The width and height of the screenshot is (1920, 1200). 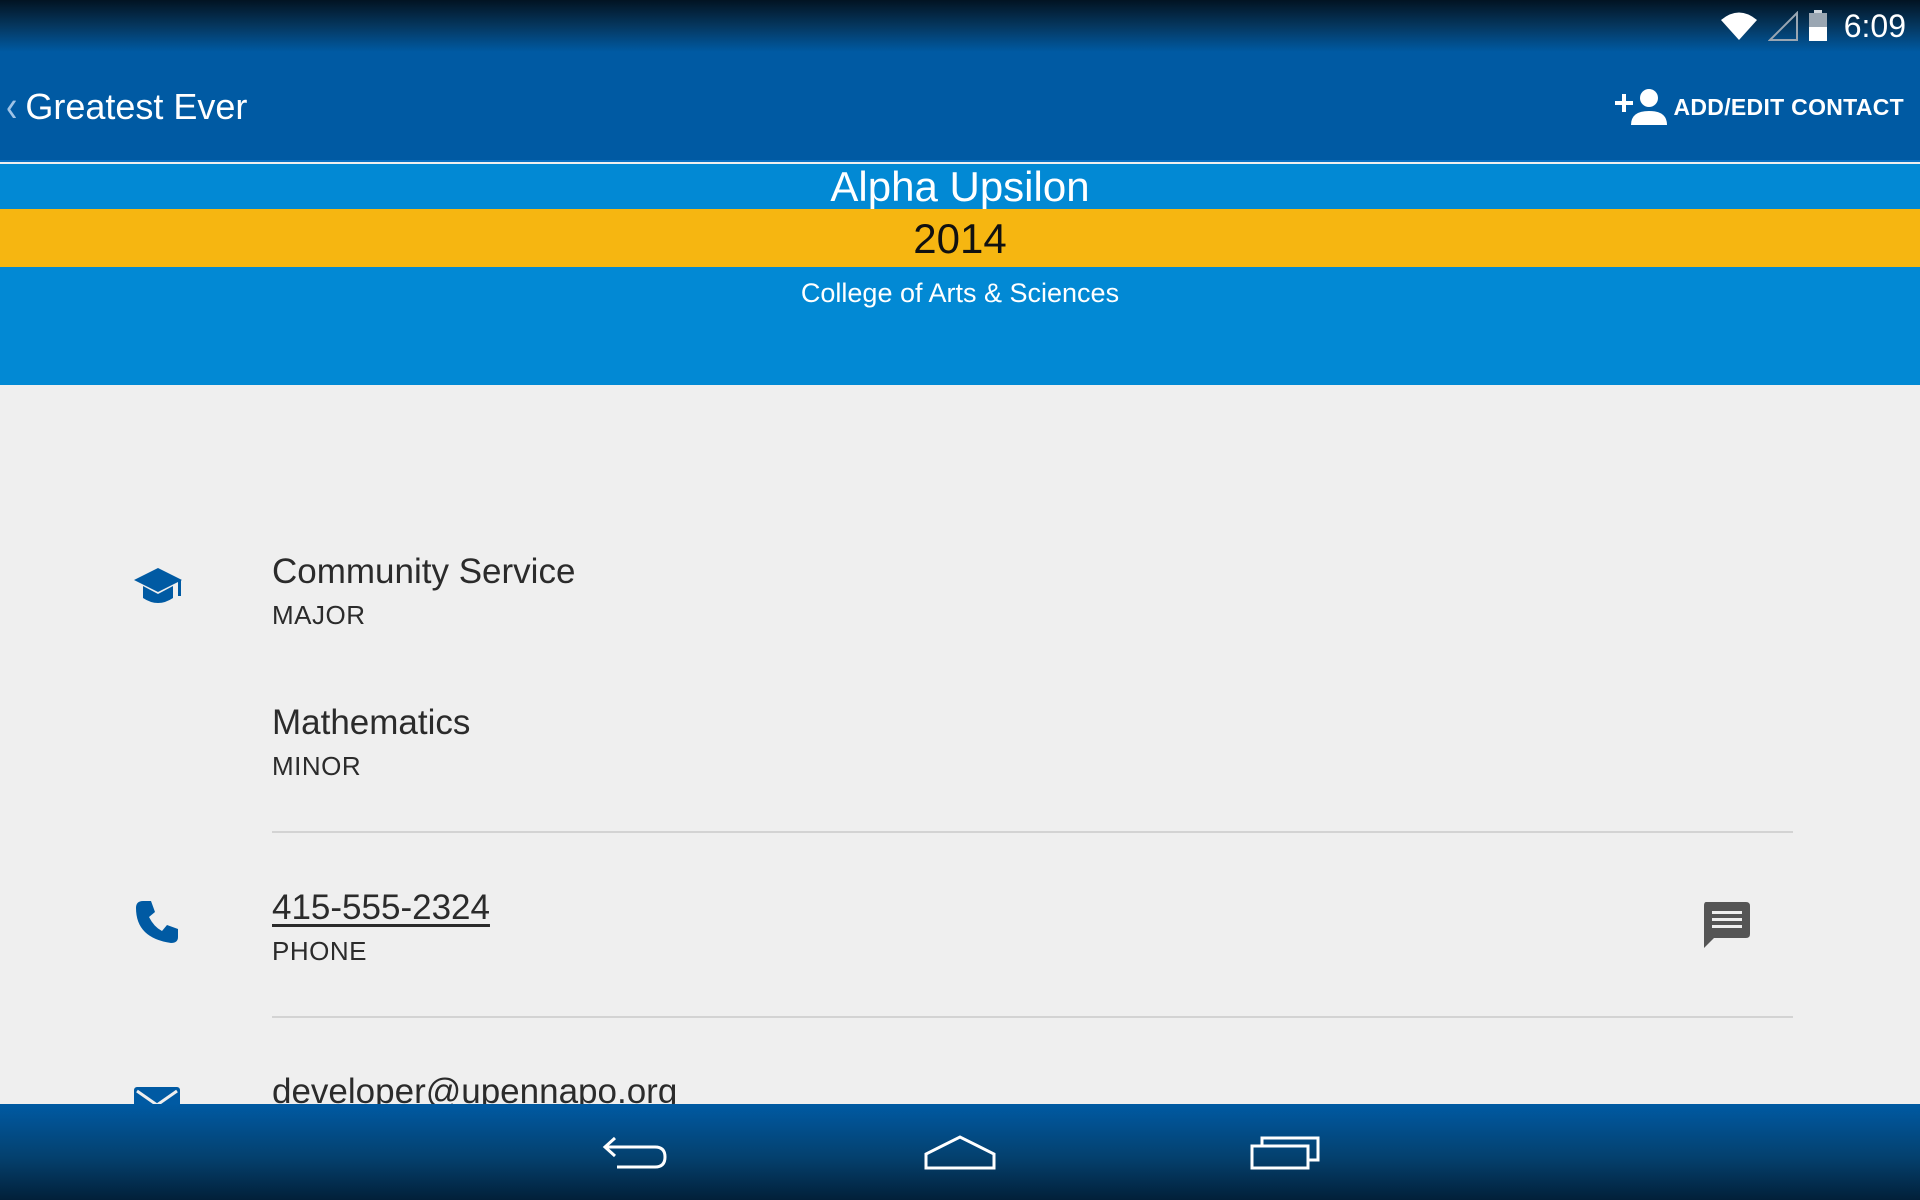 I want to click on email-row: developer@upennapo.org, so click(x=960, y=1086).